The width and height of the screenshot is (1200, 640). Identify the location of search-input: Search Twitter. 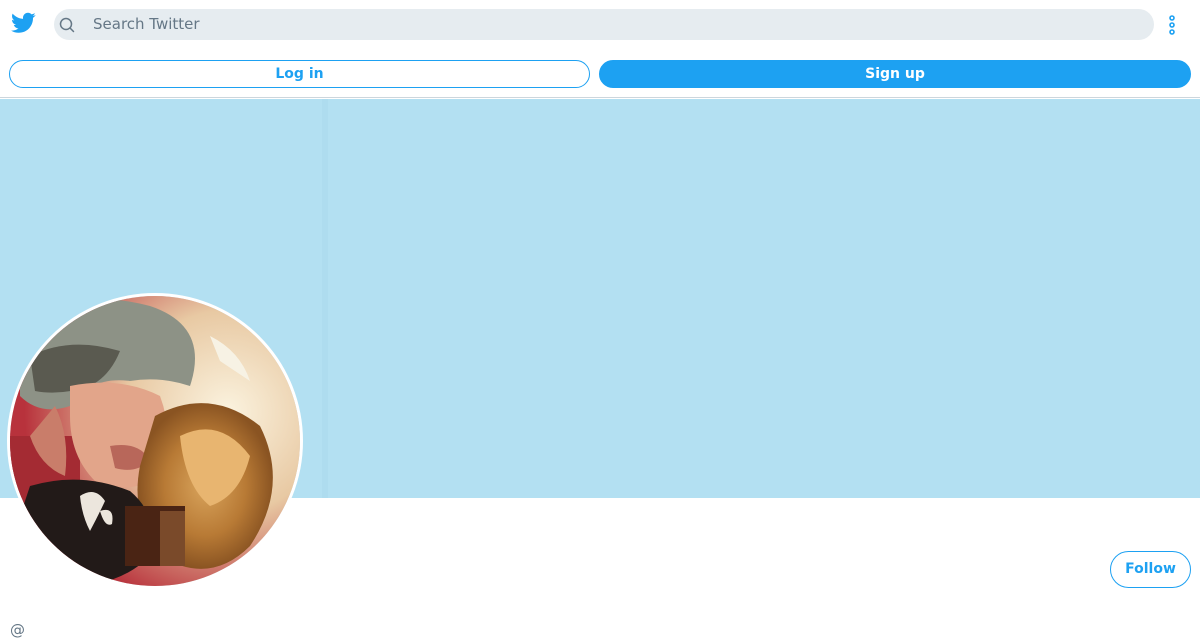
(604, 24).